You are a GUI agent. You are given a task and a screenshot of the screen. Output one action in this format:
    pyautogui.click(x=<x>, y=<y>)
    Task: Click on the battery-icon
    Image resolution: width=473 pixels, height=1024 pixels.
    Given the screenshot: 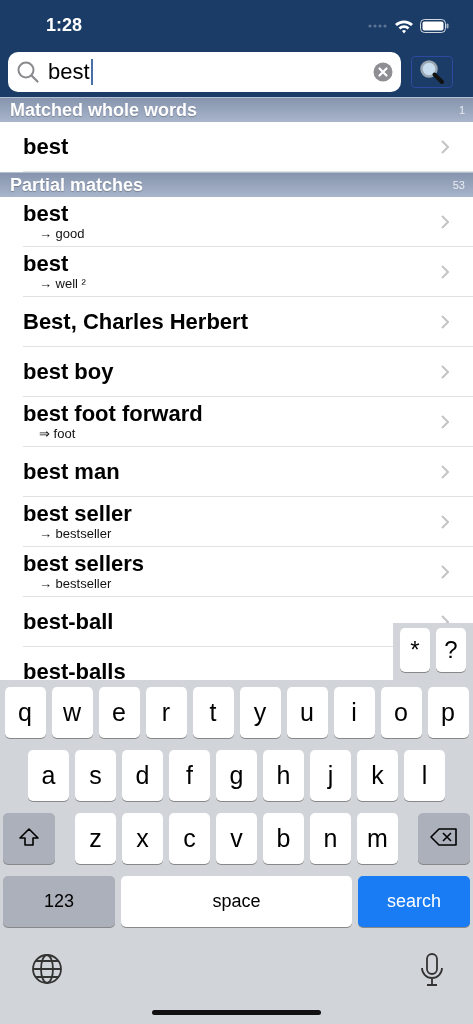 What is the action you would take?
    pyautogui.click(x=434, y=26)
    